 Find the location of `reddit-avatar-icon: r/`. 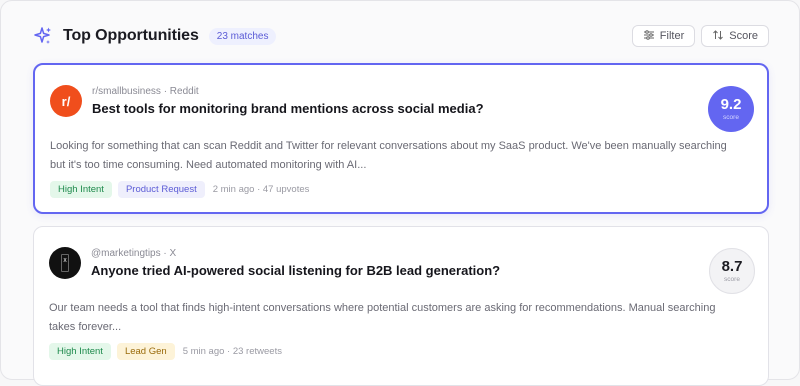

reddit-avatar-icon: r/ is located at coordinates (66, 101).